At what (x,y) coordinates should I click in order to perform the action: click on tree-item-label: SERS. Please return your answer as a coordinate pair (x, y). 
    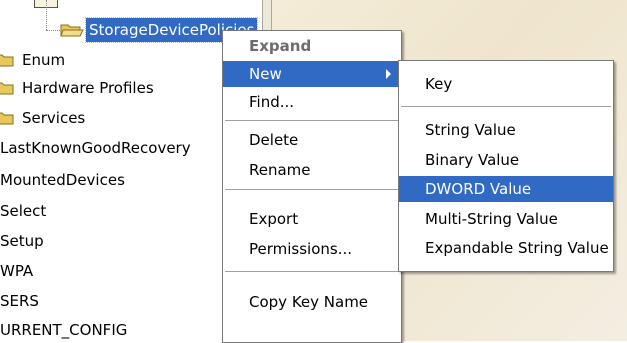
    Looking at the image, I should click on (19, 301).